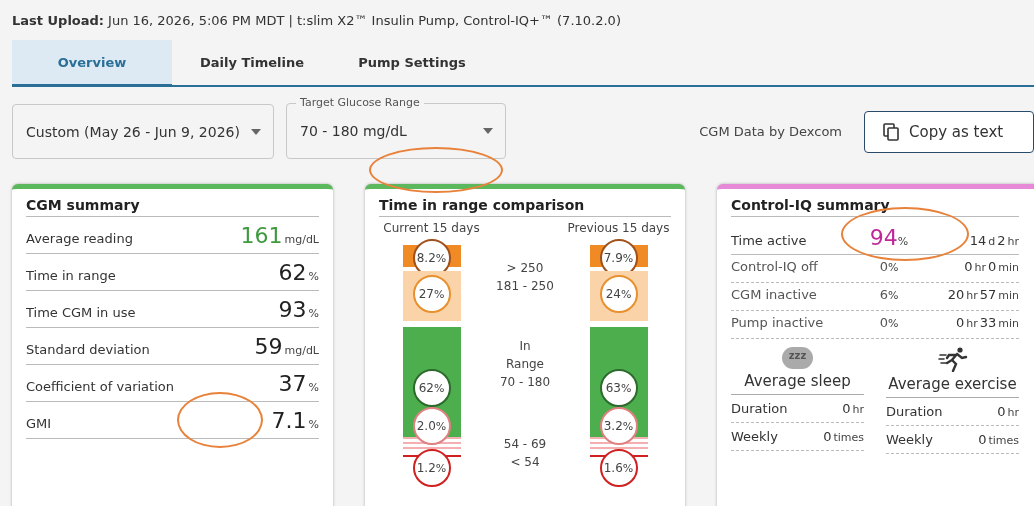  Describe the element at coordinates (79, 238) in the screenshot. I see `metric-label: Average reading` at that location.